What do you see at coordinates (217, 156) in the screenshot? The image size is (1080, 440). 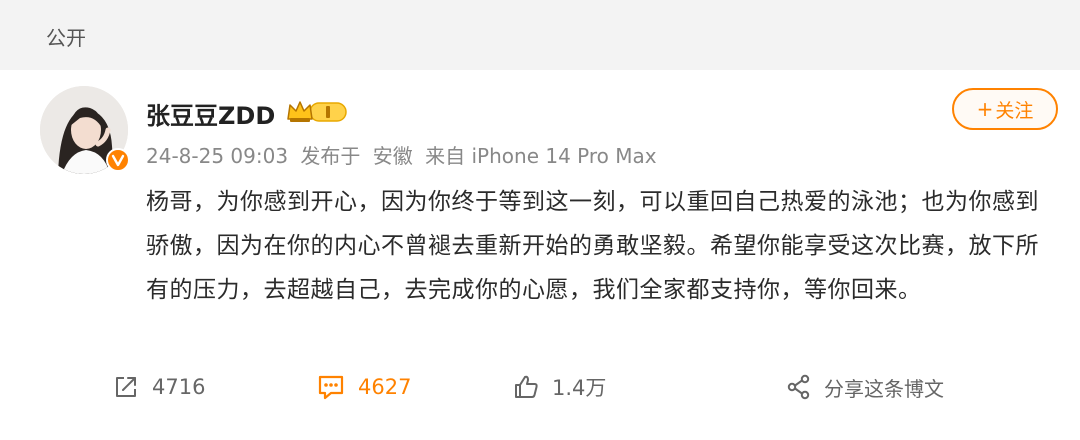 I see `post-date: 24-8-25 09:03` at bounding box center [217, 156].